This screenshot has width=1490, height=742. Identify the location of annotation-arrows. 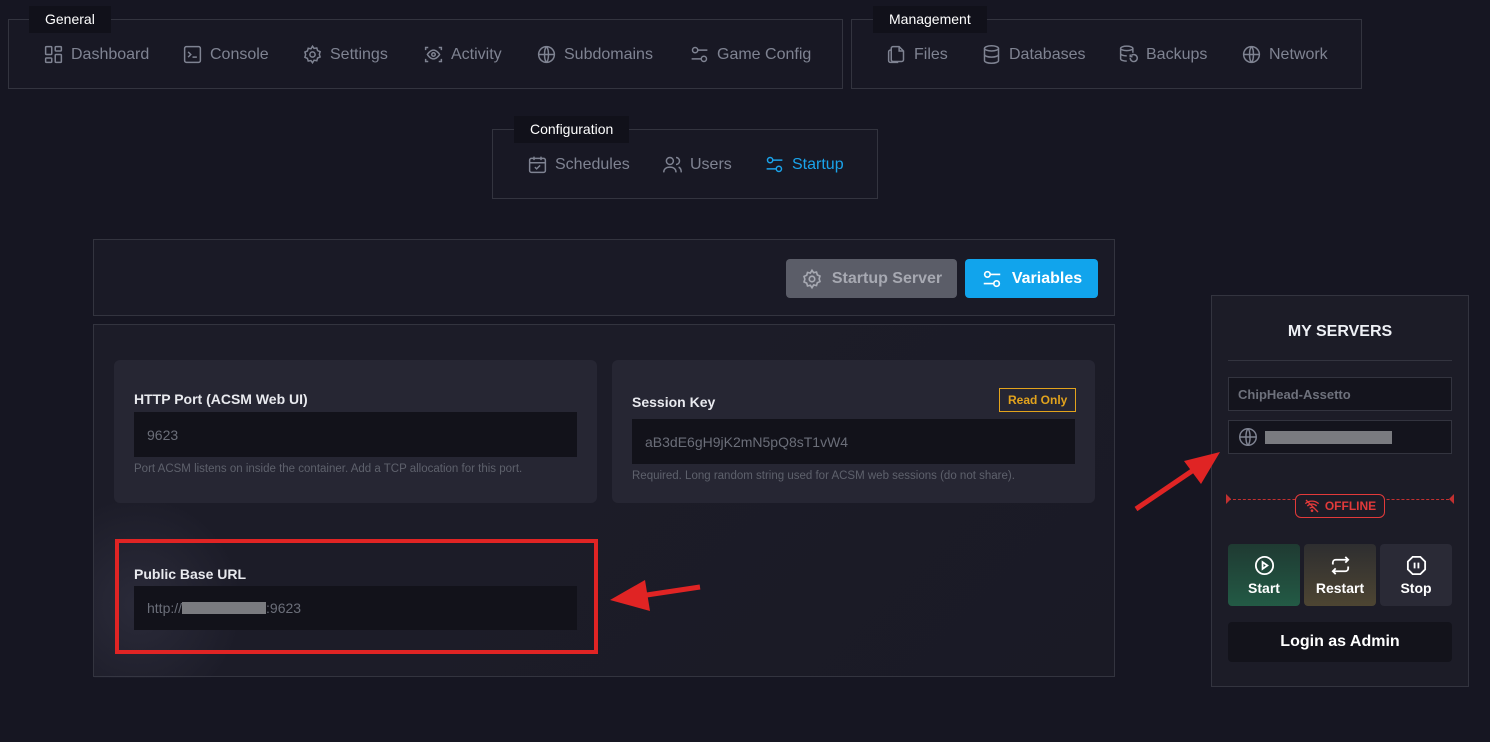
(915, 531).